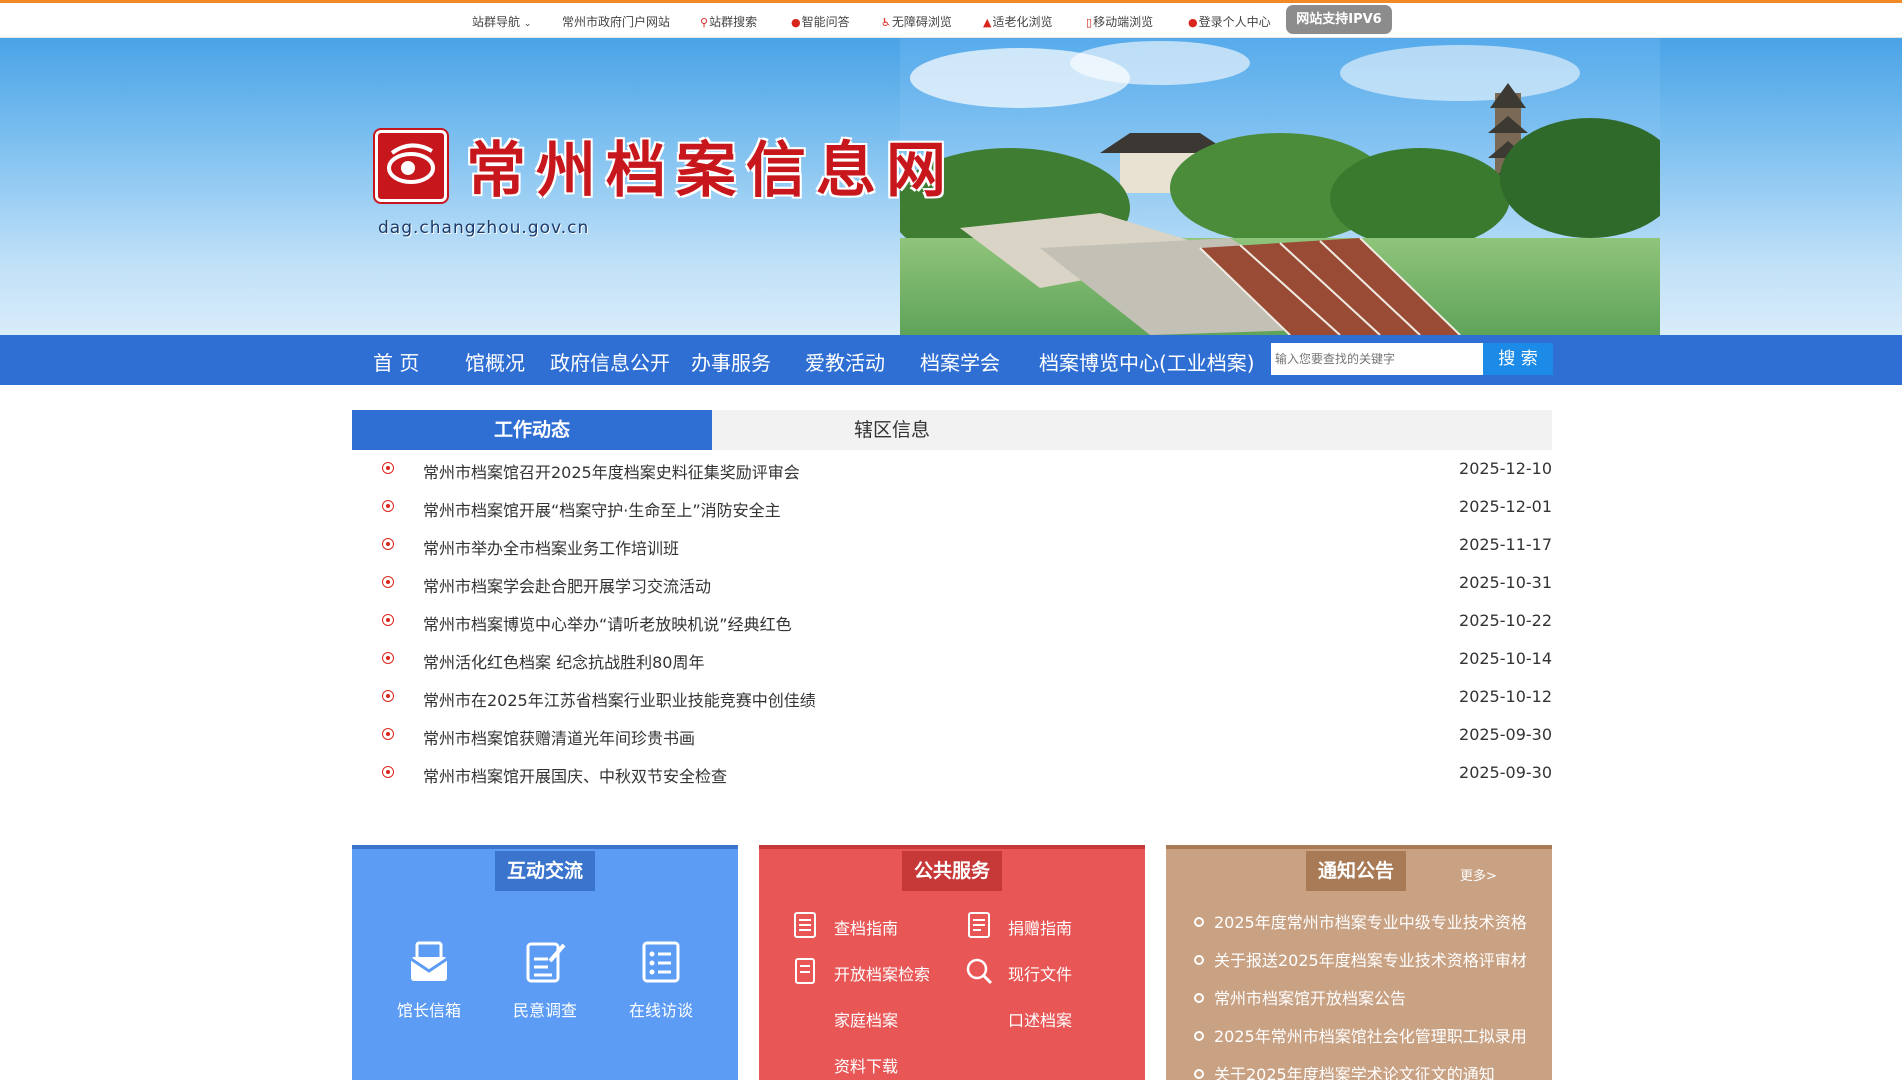 This screenshot has width=1902, height=1080. I want to click on news-date: 2025-12-10, so click(1505, 468).